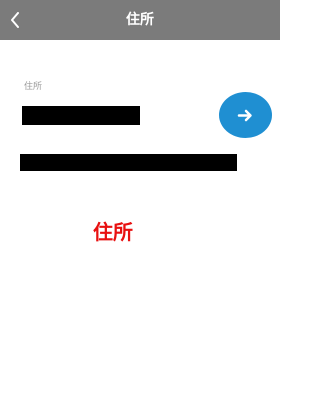 This screenshot has width=320, height=396. I want to click on address-annotation-label: 住所, so click(113, 232).